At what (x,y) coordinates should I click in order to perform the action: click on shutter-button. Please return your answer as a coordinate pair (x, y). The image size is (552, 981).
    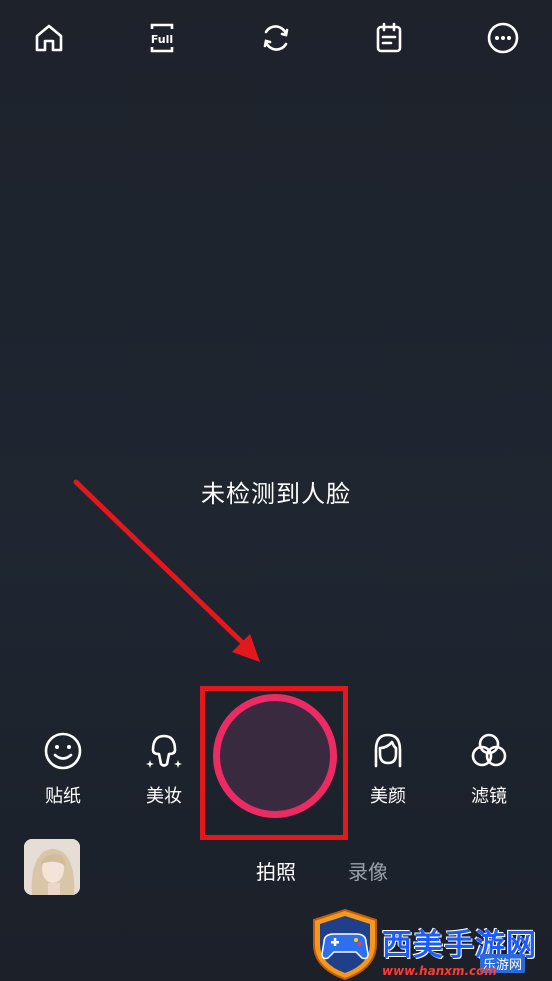
    Looking at the image, I should click on (275, 756).